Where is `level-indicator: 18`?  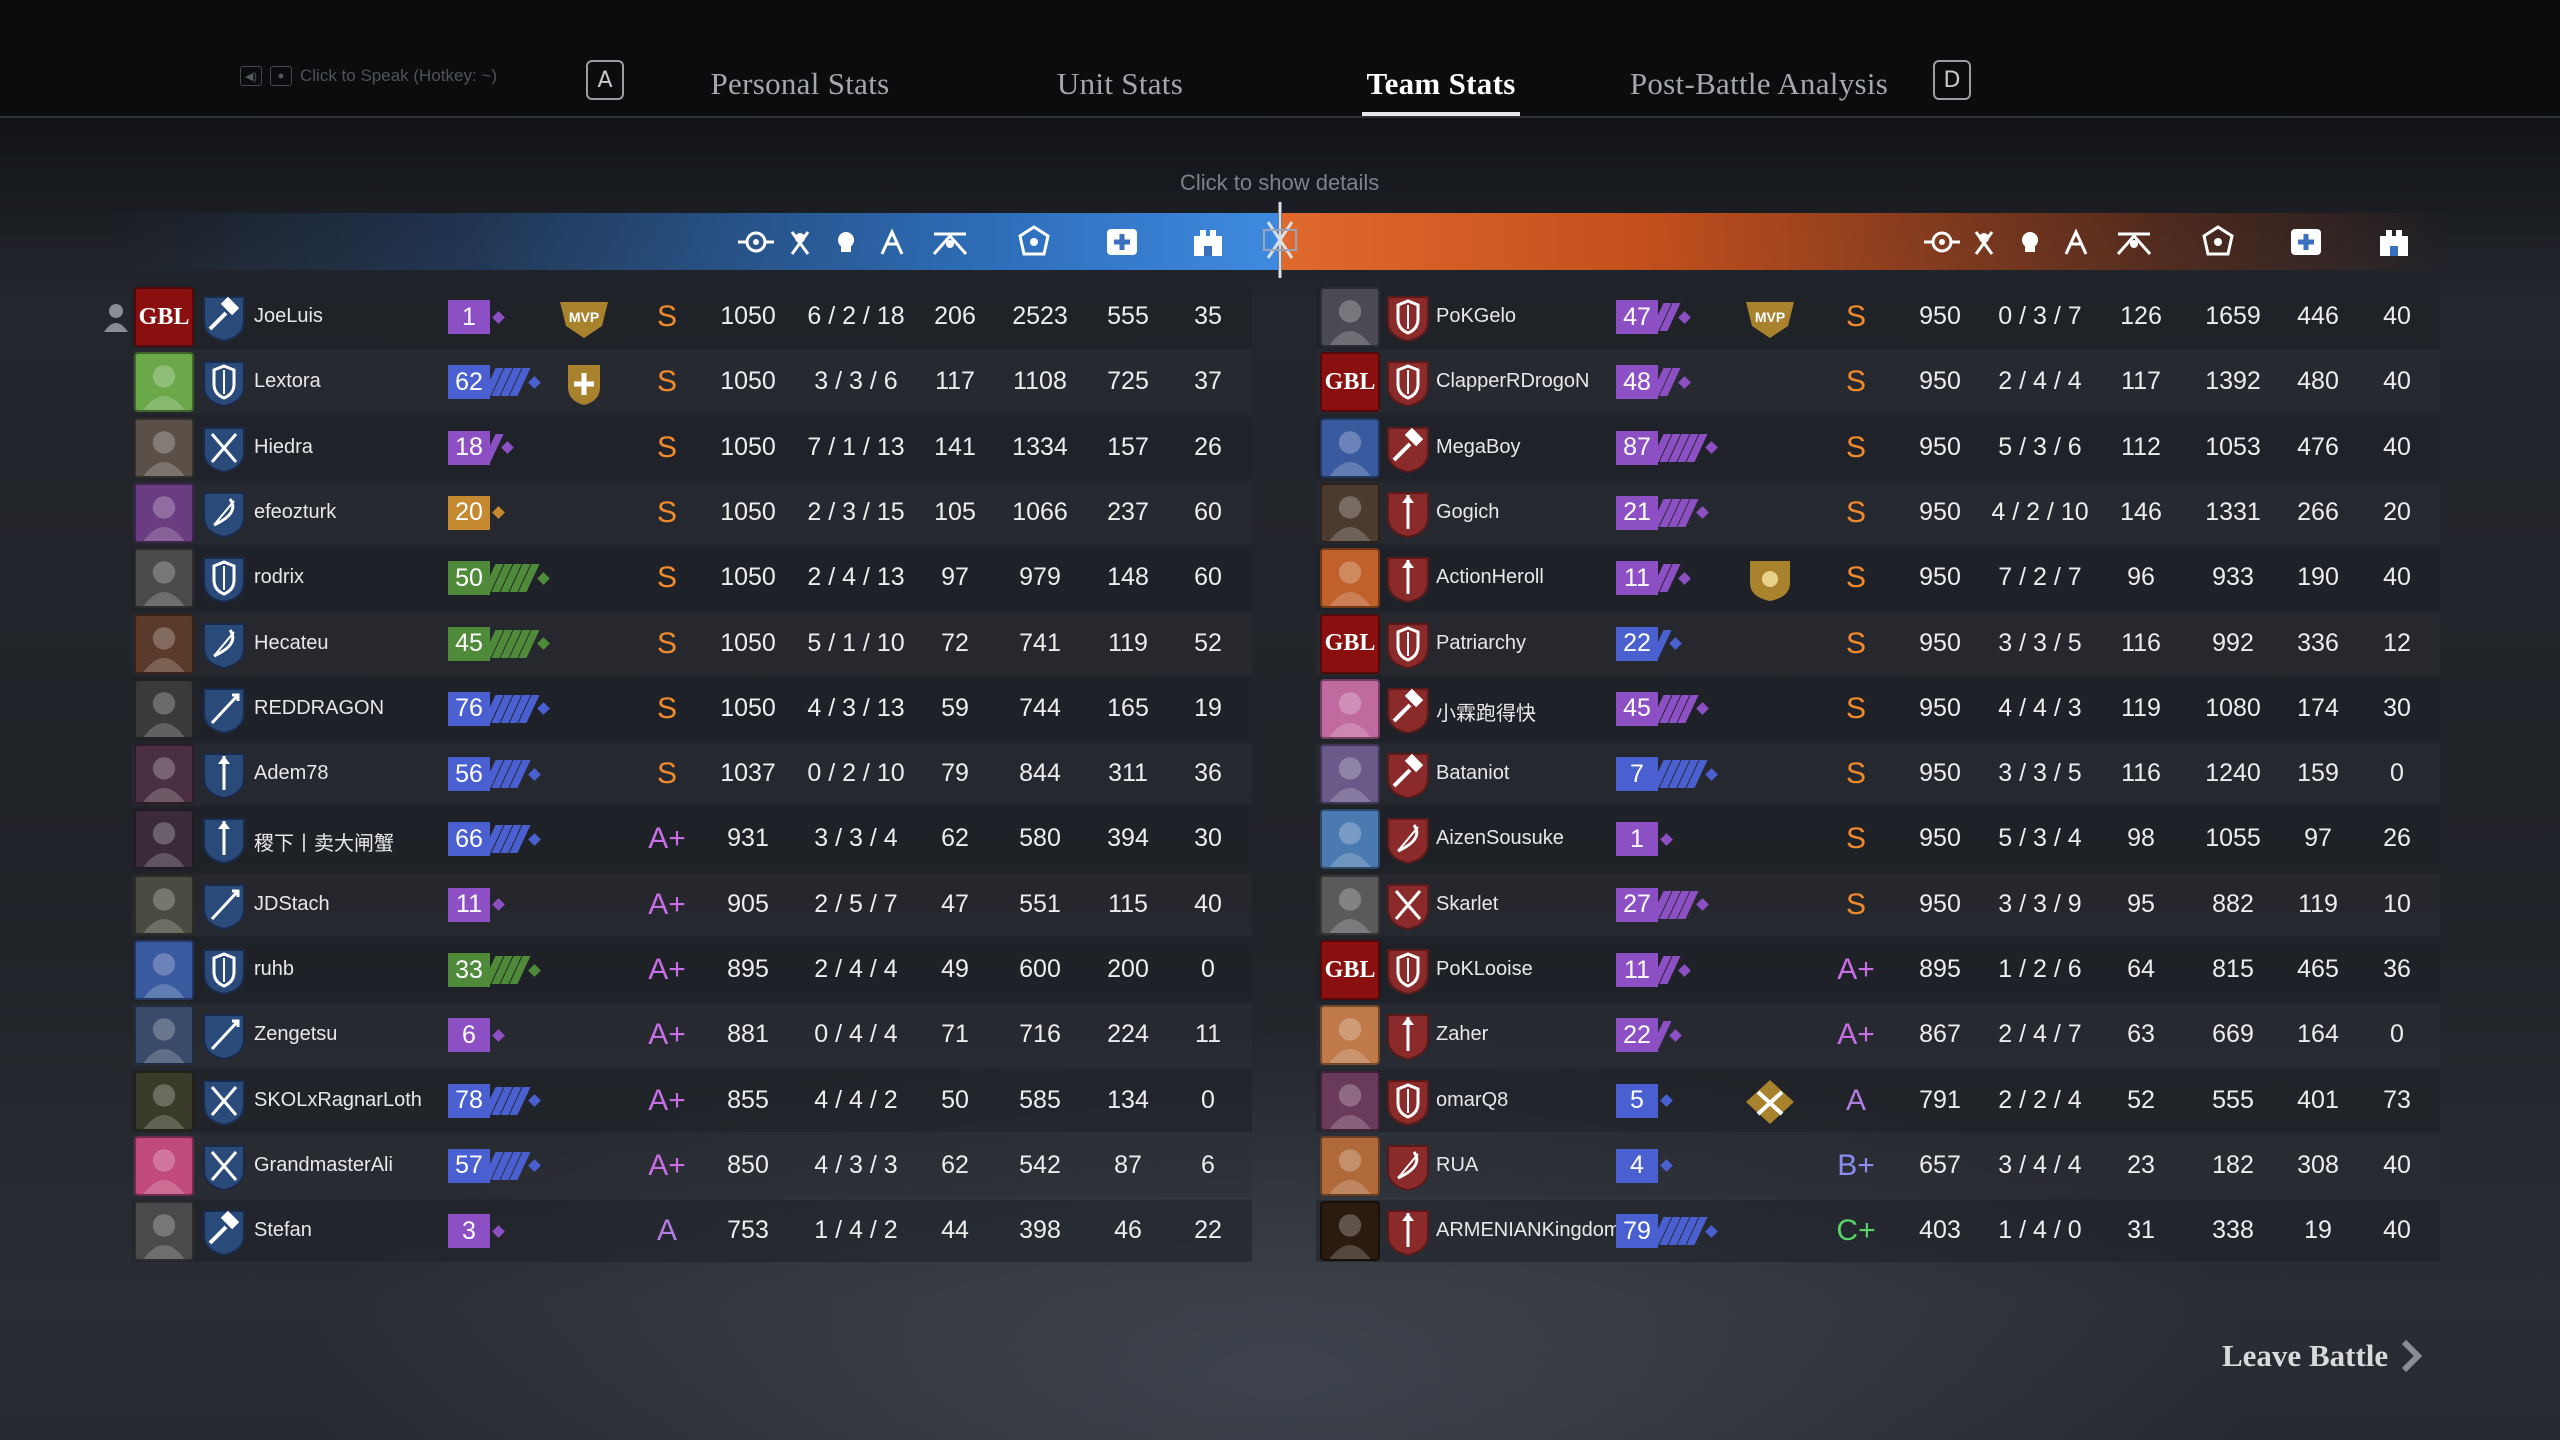 level-indicator: 18 is located at coordinates (481, 447).